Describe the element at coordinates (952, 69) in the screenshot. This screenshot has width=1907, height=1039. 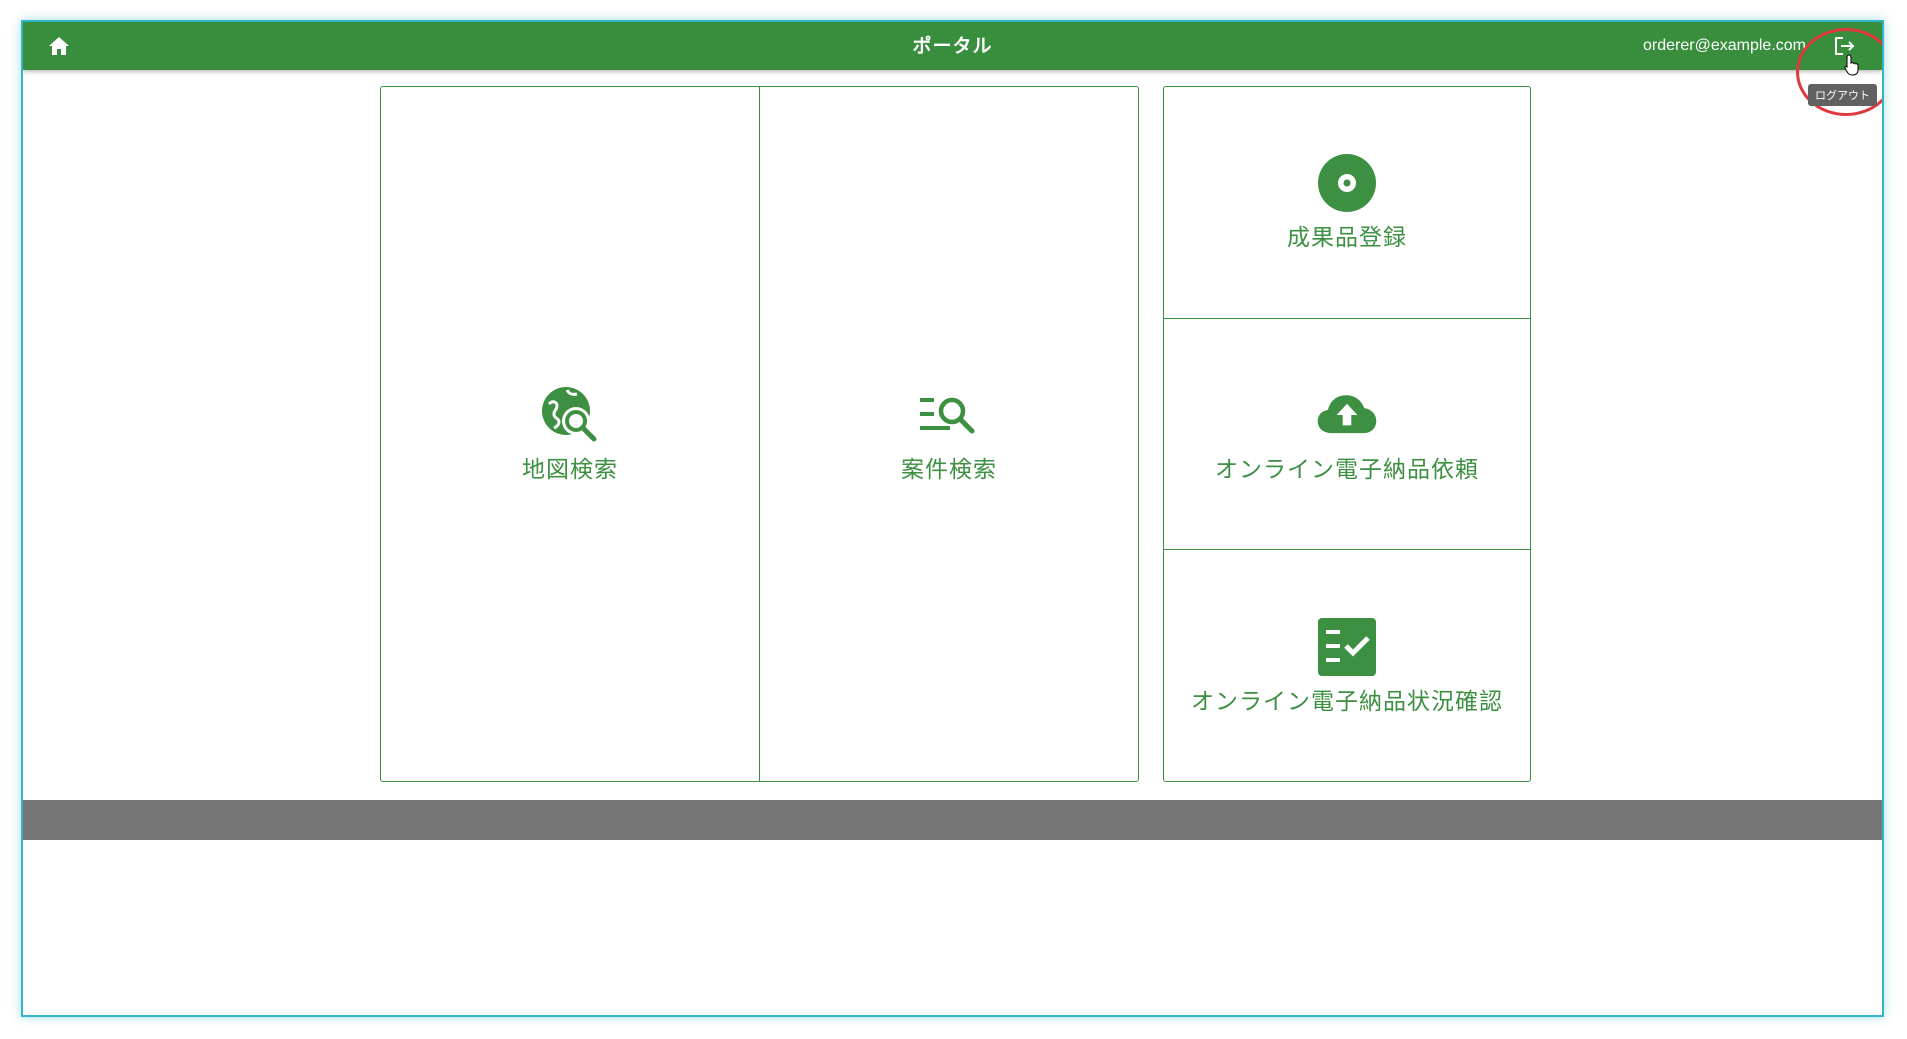
I see `app-header: ポータル orderer@example.com` at that location.